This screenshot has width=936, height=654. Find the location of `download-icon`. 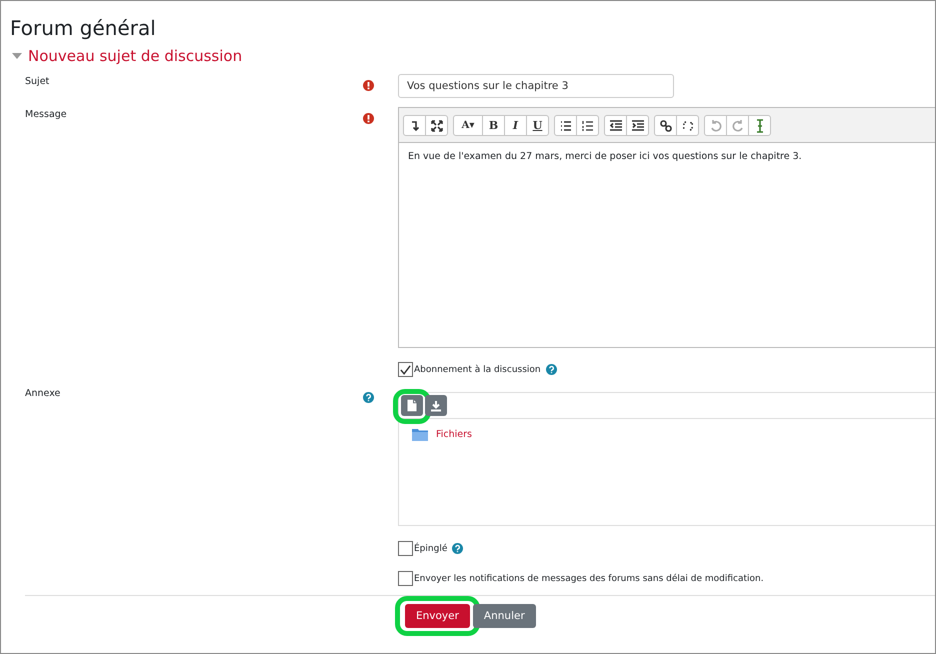

download-icon is located at coordinates (436, 406).